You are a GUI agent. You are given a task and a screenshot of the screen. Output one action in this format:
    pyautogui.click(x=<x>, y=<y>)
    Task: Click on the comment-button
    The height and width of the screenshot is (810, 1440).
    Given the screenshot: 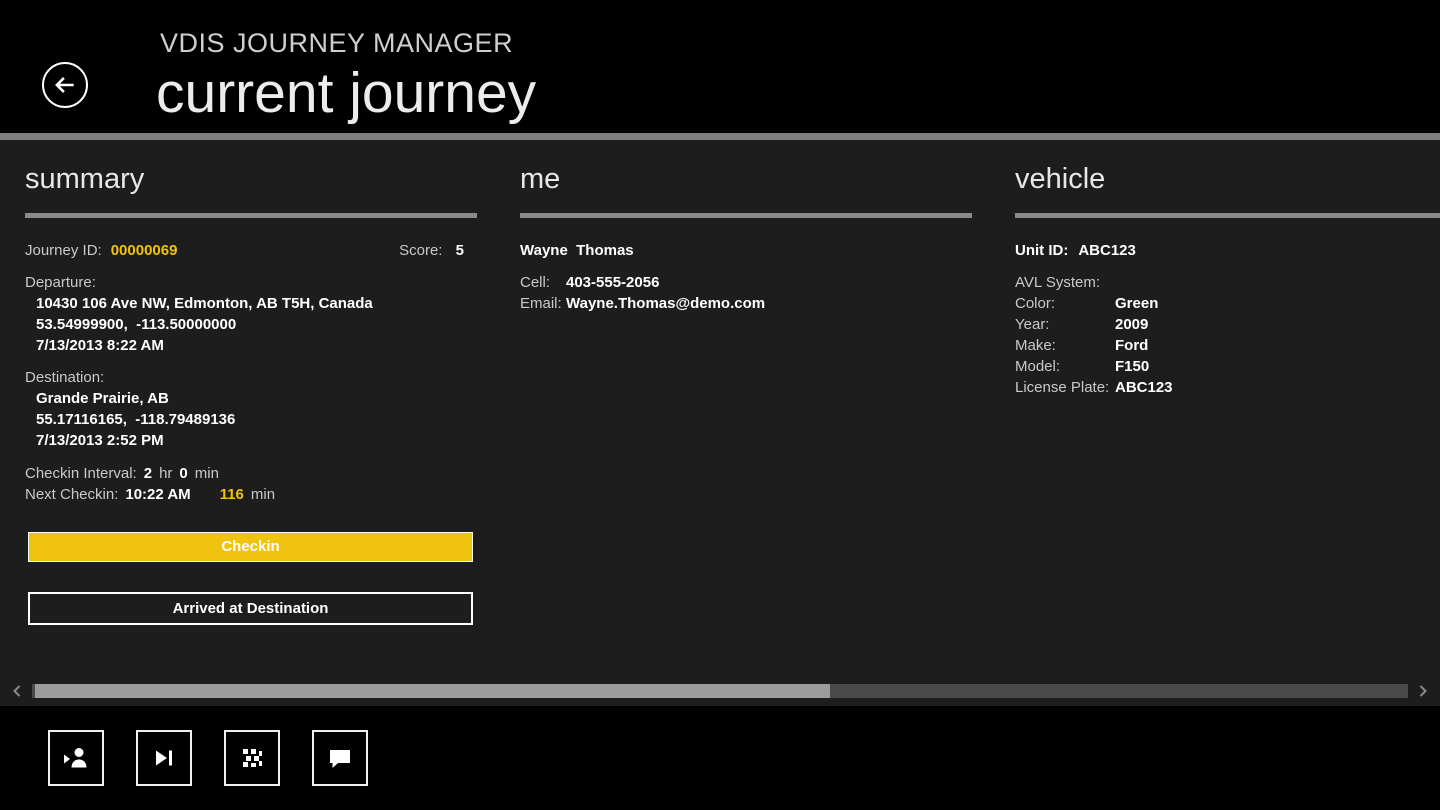 What is the action you would take?
    pyautogui.click(x=340, y=758)
    